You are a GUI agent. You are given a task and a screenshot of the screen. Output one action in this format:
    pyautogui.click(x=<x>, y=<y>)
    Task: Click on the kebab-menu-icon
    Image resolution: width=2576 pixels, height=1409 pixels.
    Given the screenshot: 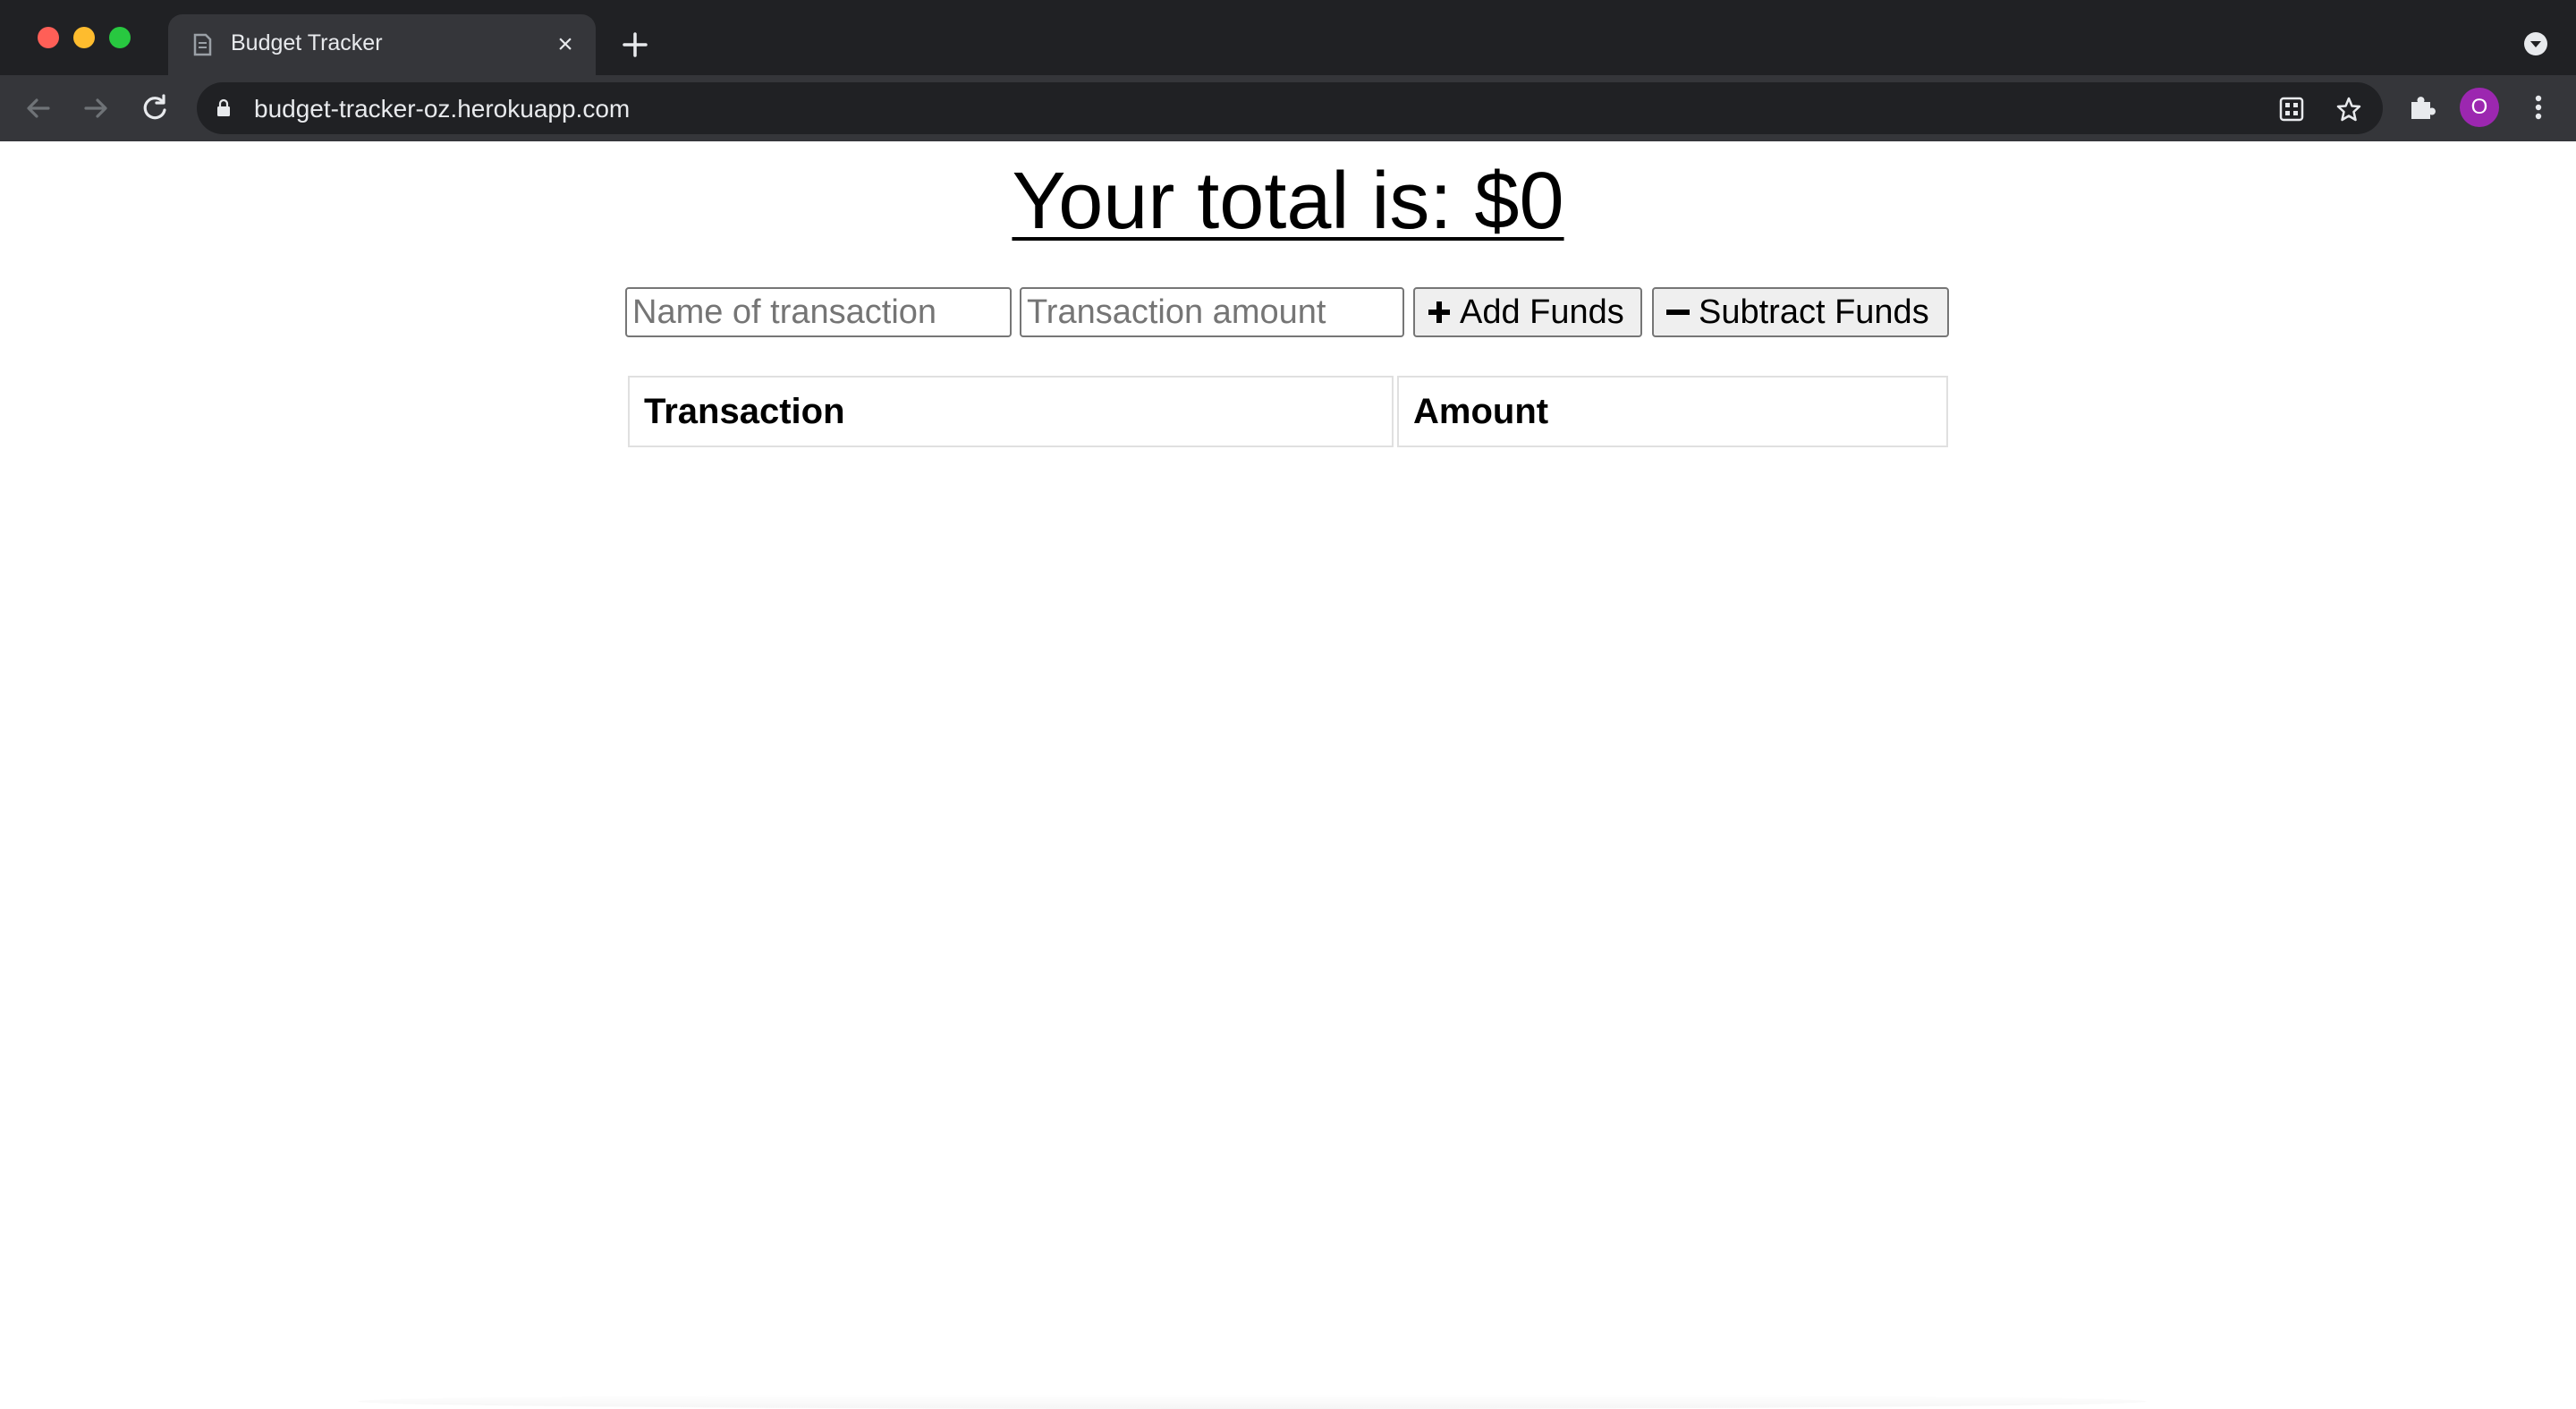 What is the action you would take?
    pyautogui.click(x=2538, y=107)
    